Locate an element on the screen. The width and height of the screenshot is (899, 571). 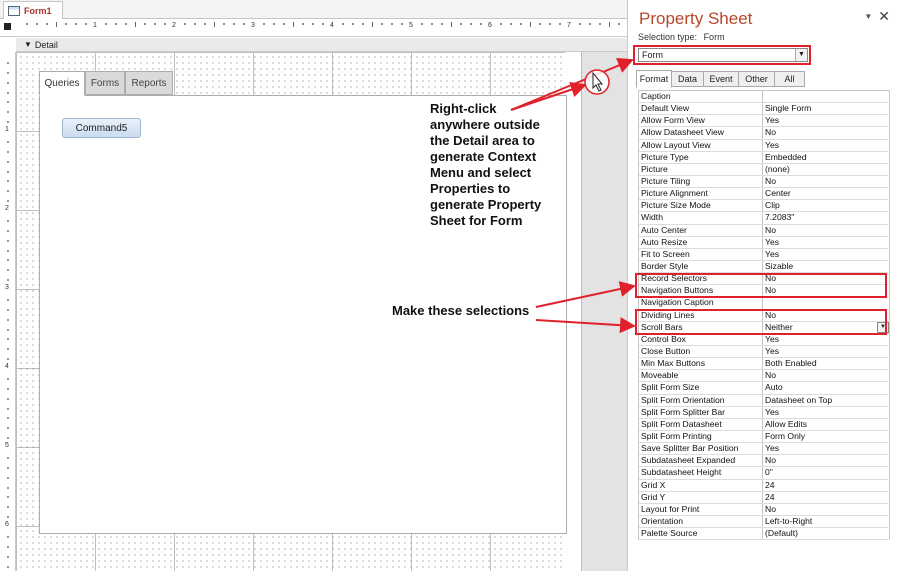
property-value: 0" is located at coordinates (826, 473).